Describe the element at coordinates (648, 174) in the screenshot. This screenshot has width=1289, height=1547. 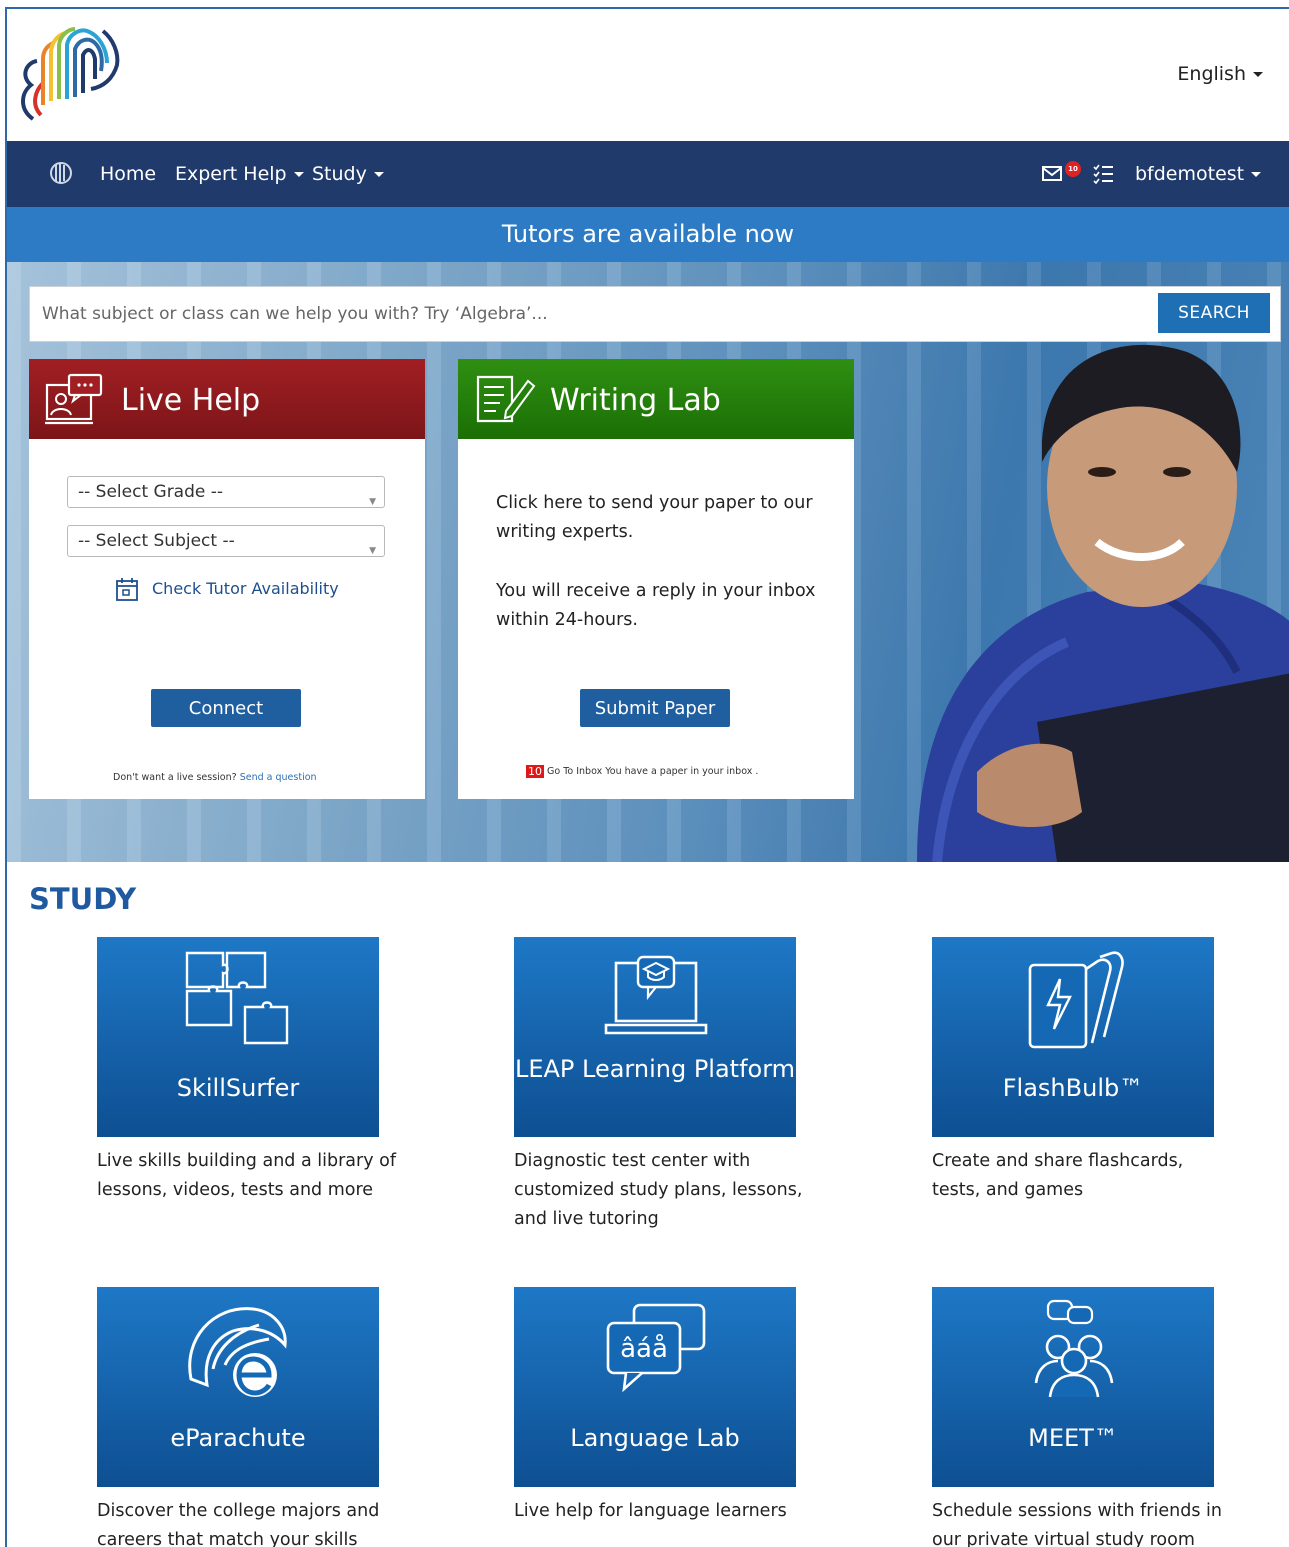
I see `main-navbar: Home Expert Help Study bfdemotest` at that location.